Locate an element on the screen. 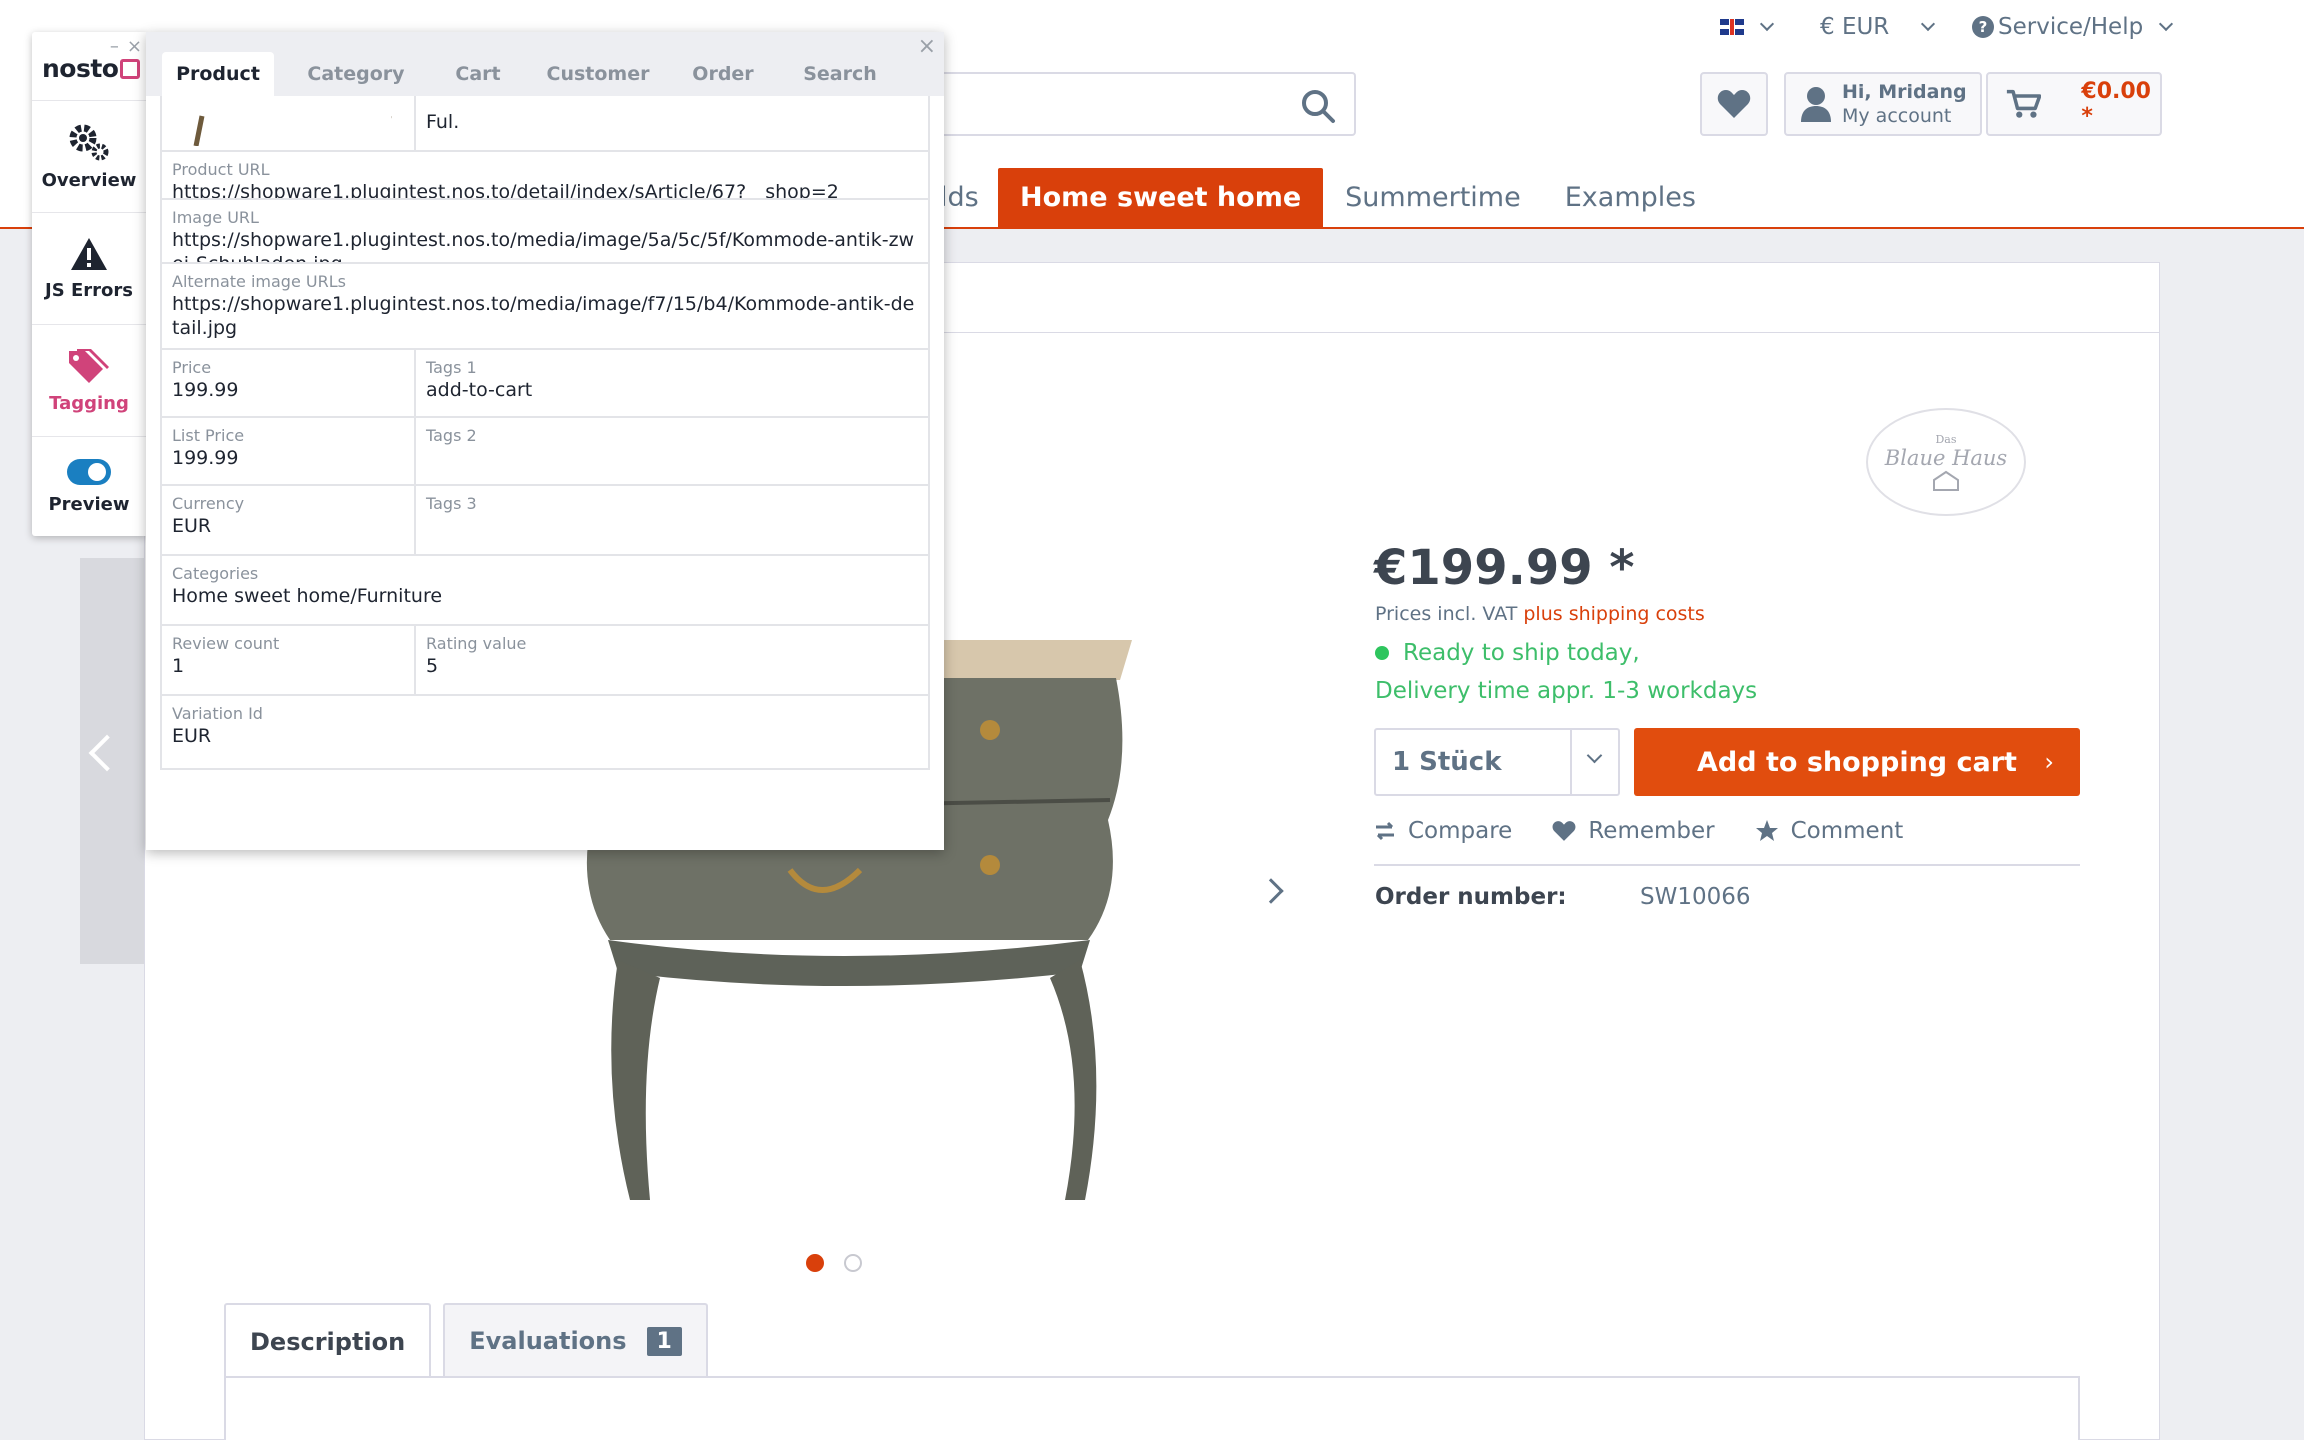 The height and width of the screenshot is (1440, 2304). field-label: Image URL is located at coordinates (215, 217).